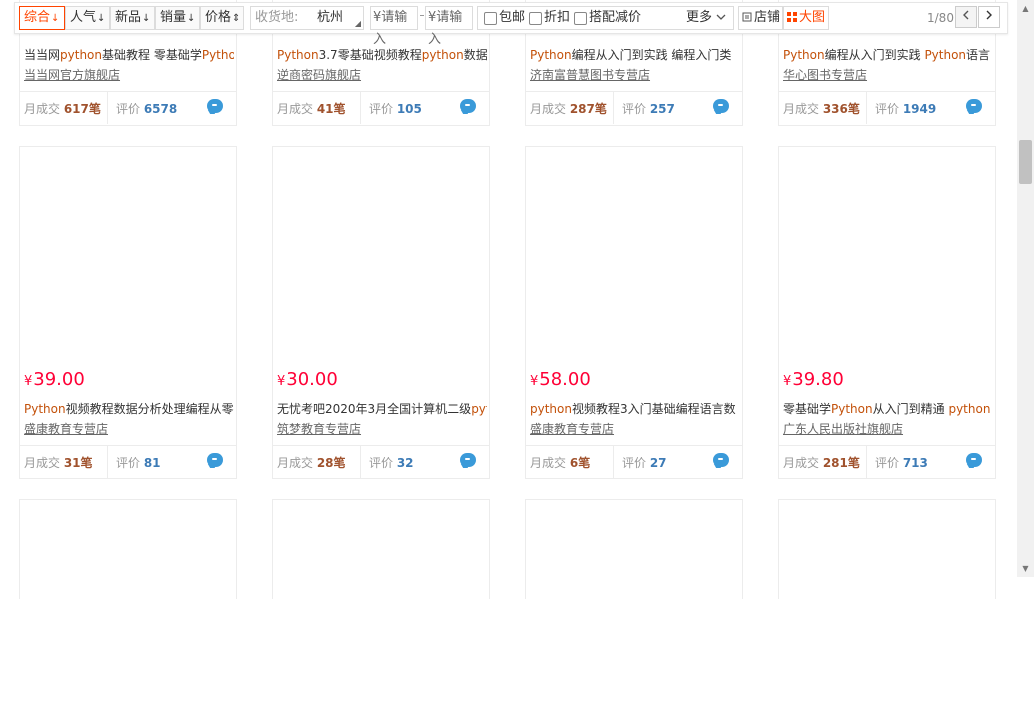 This screenshot has width=1034, height=715. I want to click on next-page-button, so click(989, 17).